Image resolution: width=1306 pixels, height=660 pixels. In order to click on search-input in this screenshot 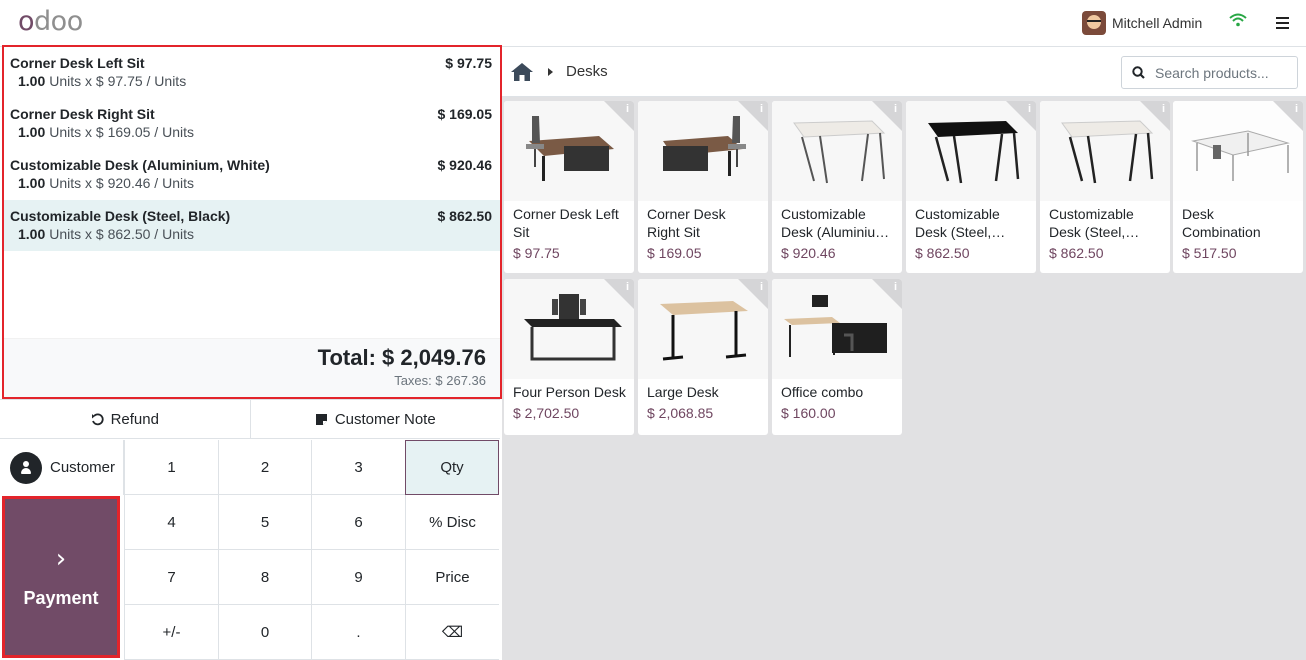, I will do `click(1220, 72)`.